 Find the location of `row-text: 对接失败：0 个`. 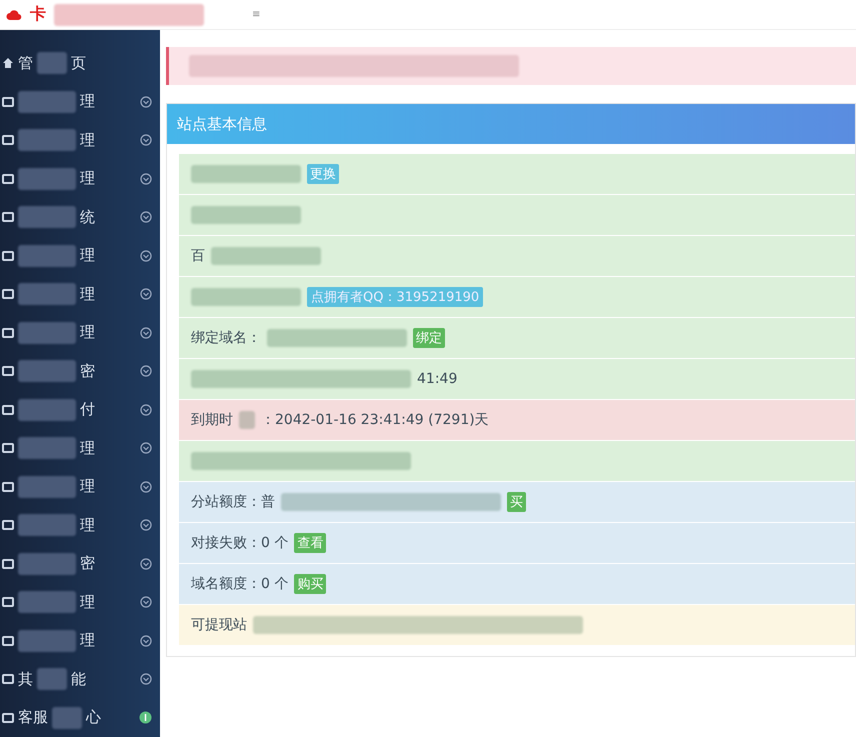

row-text: 对接失败：0 个 is located at coordinates (239, 543).